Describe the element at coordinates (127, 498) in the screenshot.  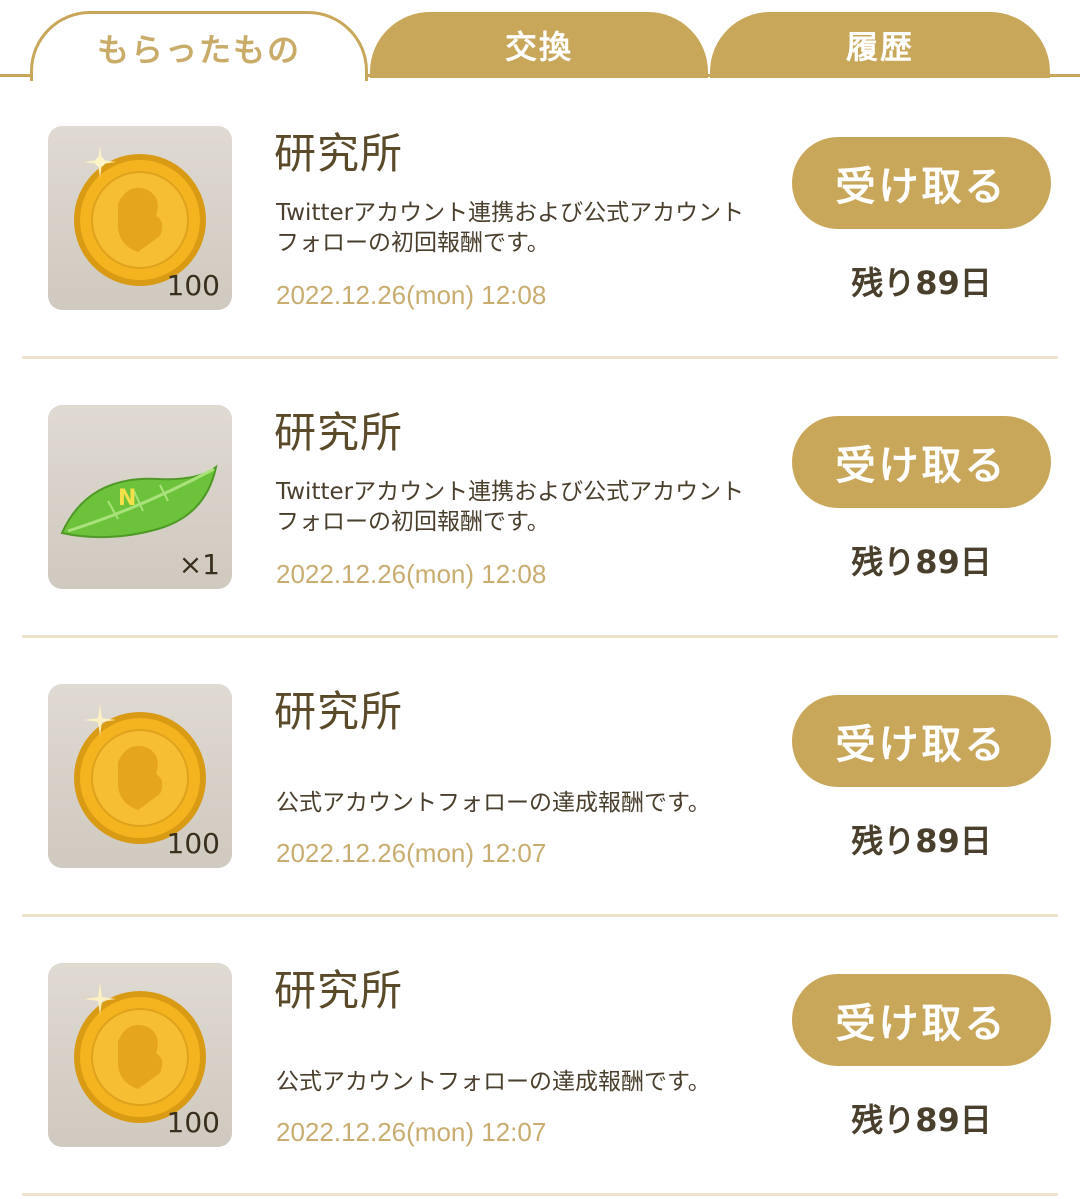
I see `svg-text: N` at that location.